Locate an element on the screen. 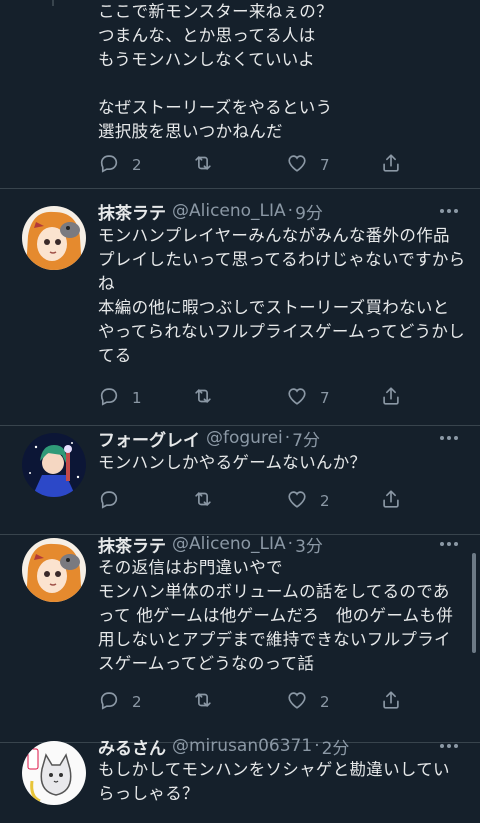  tweet-header: みるさん @mirusan06371 · 2分 is located at coordinates (279, 746).